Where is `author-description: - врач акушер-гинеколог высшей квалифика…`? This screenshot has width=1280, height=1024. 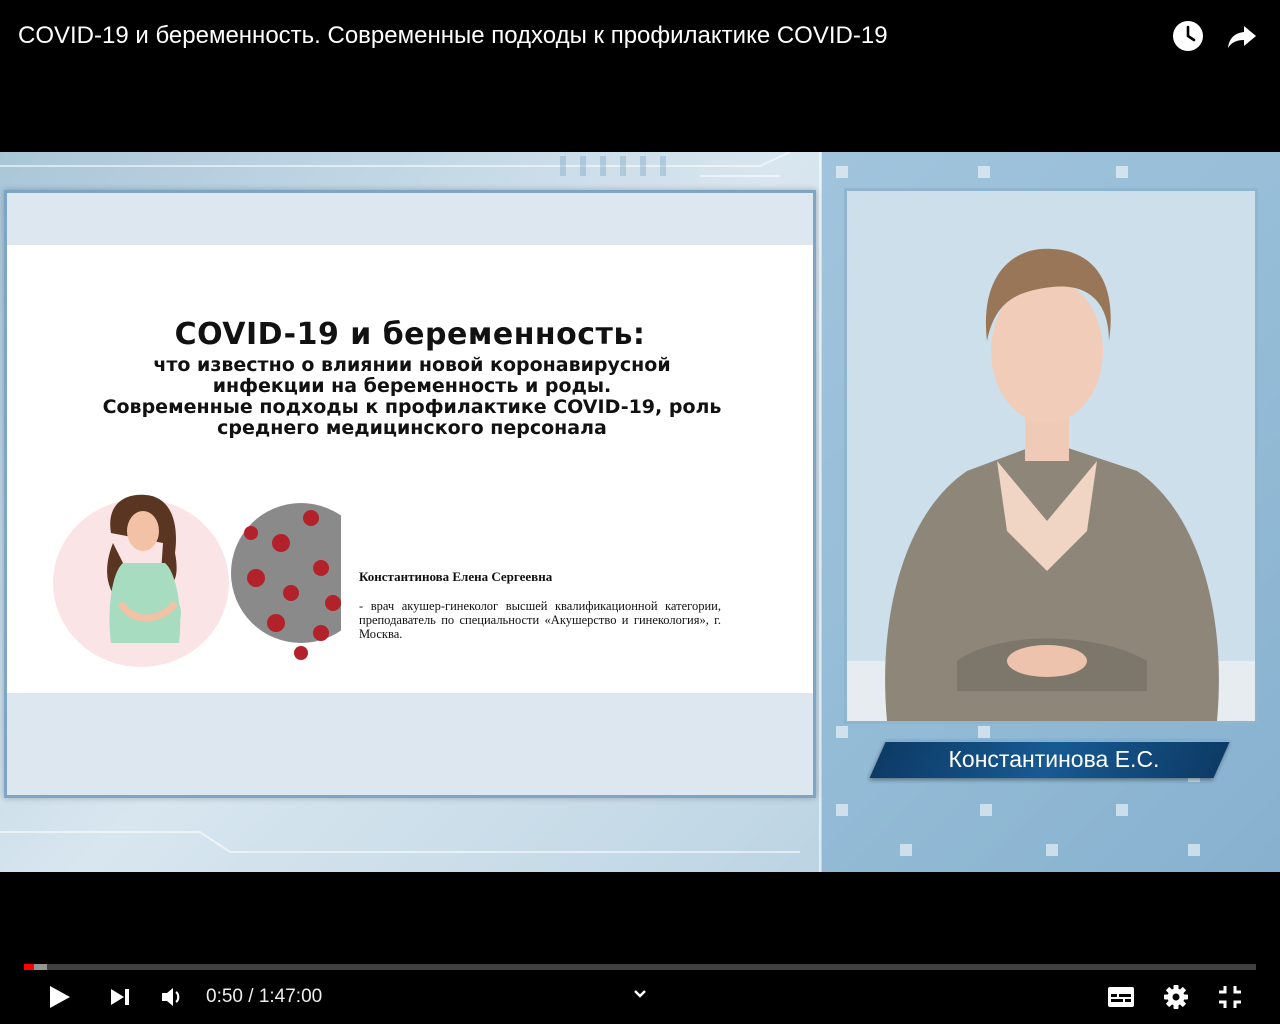 author-description: - врач акушер-гинеколог высшей квалифика… is located at coordinates (540, 620).